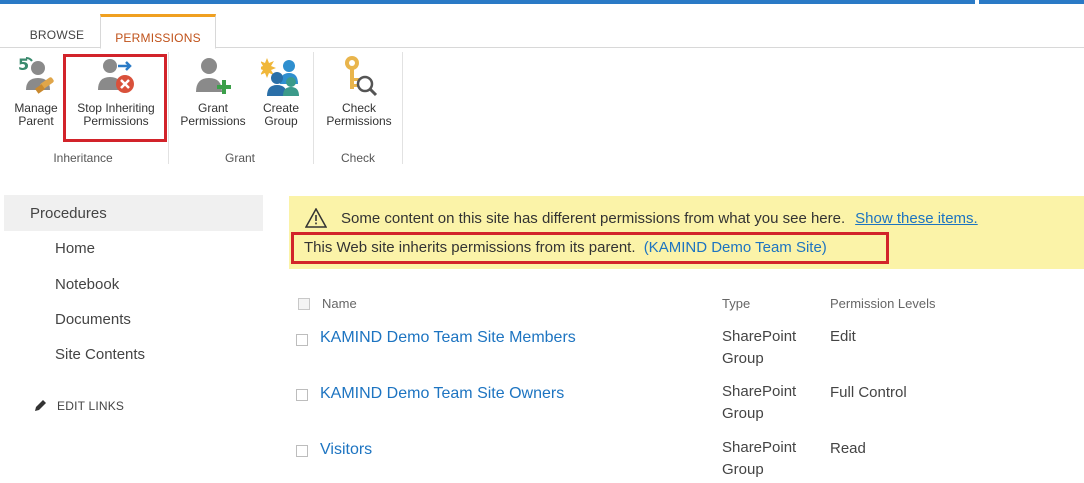 The image size is (1084, 483). I want to click on manage-parent-button: 5 Manage Parent, so click(36, 91).